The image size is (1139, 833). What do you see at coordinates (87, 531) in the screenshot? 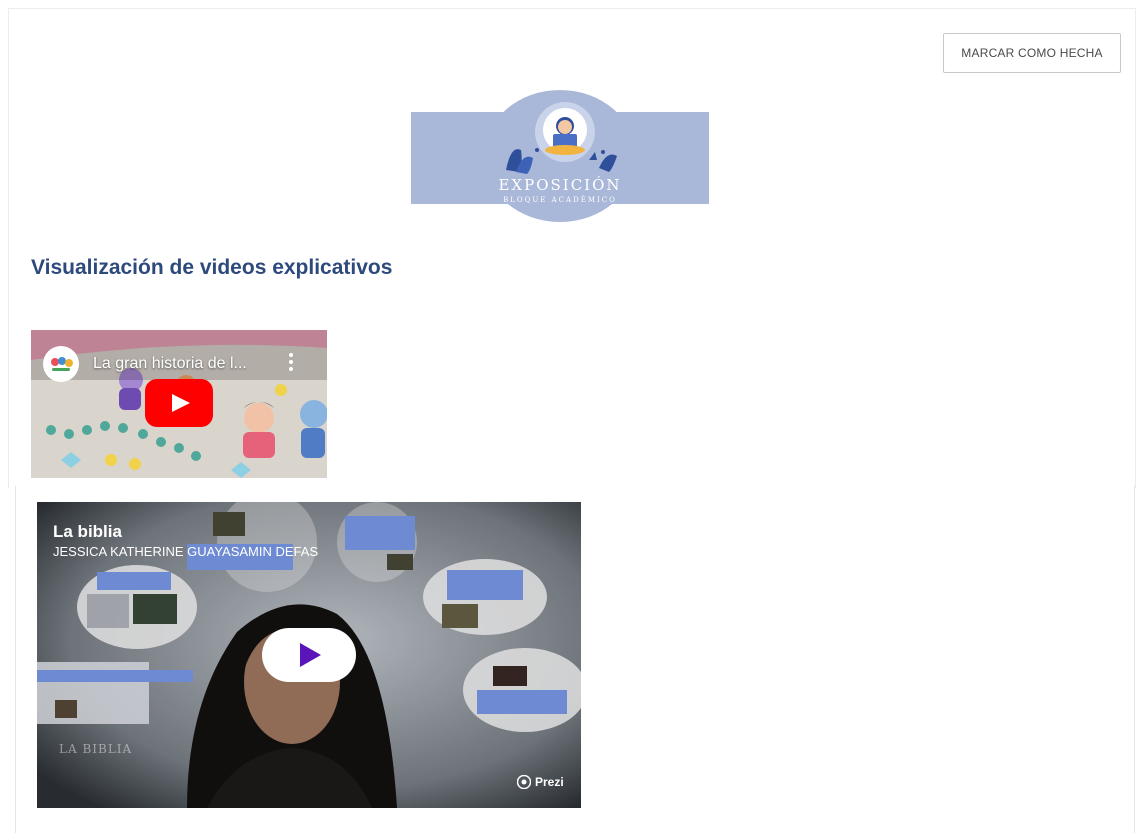
I see `prezi-title: La biblia` at bounding box center [87, 531].